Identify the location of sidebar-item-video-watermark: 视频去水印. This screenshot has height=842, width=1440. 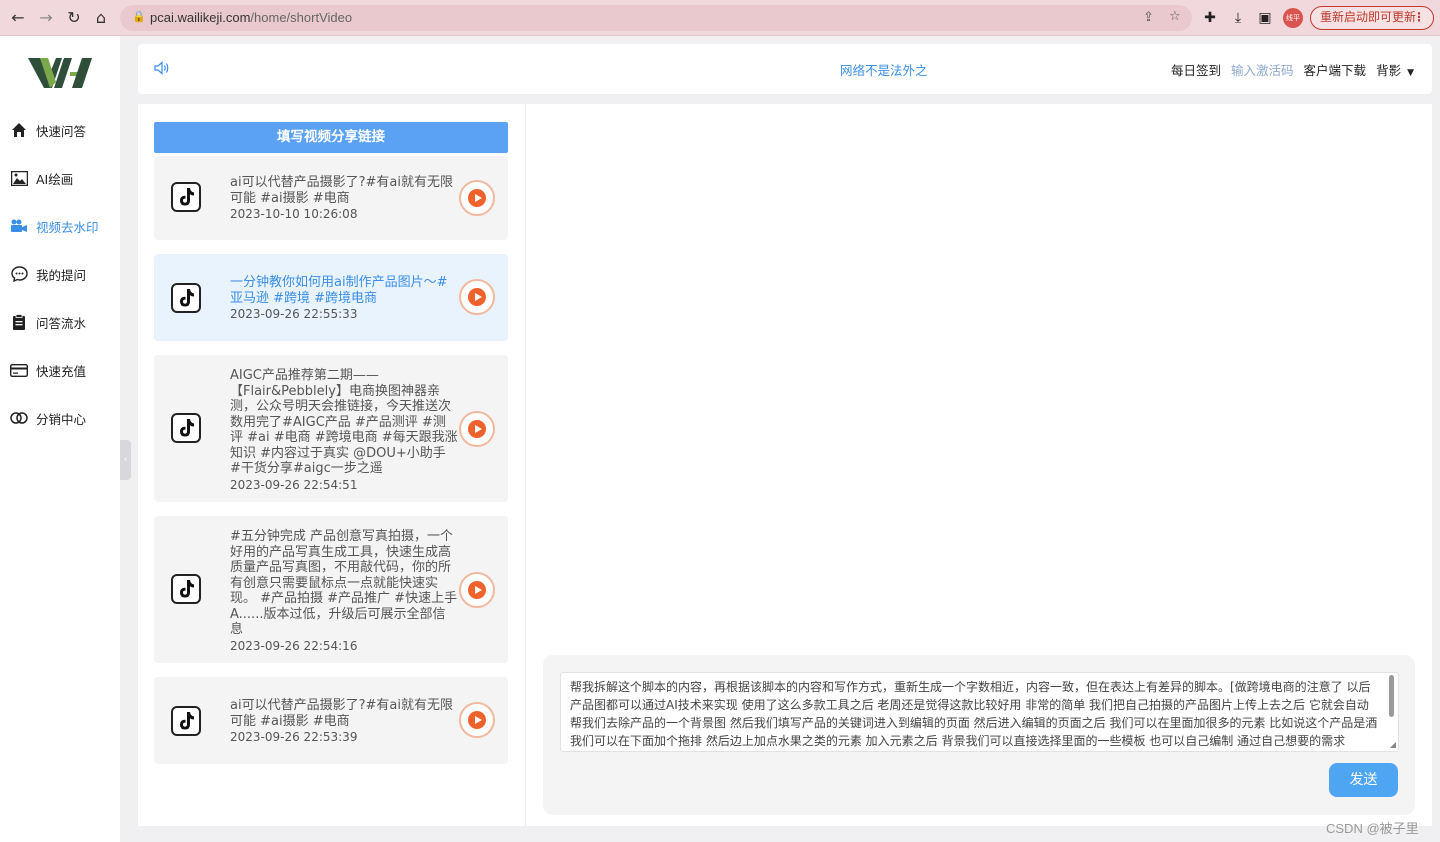
(65, 226).